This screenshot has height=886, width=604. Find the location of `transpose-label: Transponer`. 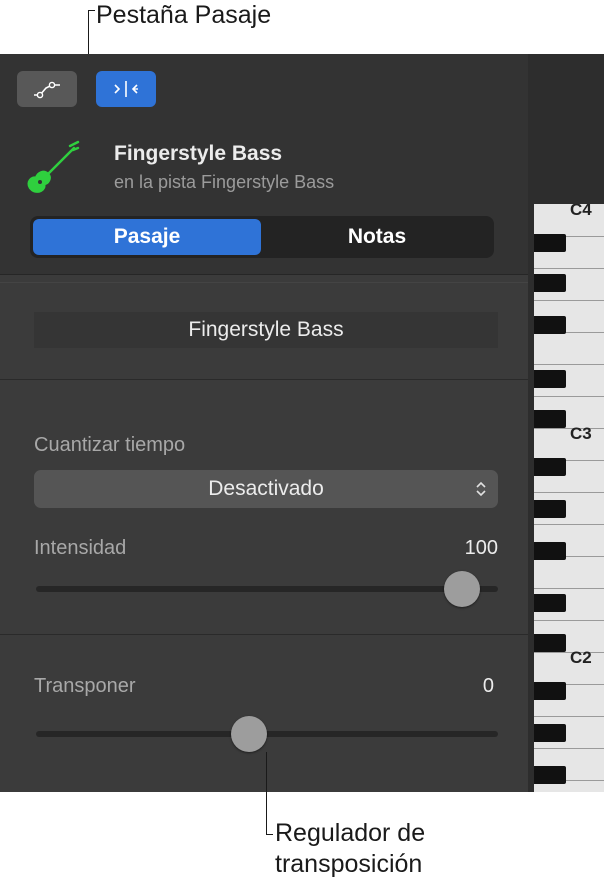

transpose-label: Transponer is located at coordinates (85, 686).